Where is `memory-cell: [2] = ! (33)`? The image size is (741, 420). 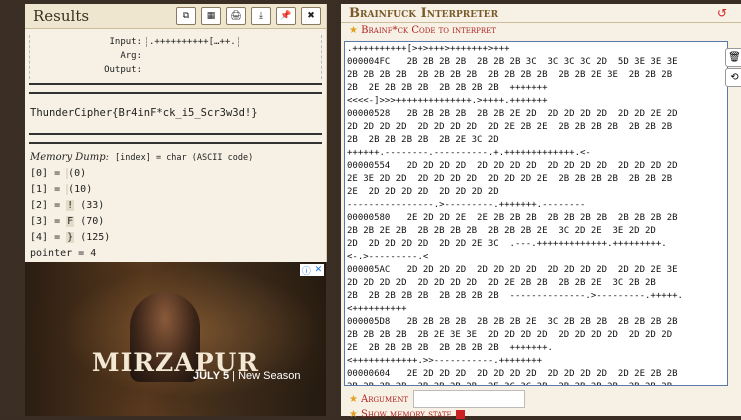
memory-cell: [2] = ! (33) is located at coordinates (175, 206).